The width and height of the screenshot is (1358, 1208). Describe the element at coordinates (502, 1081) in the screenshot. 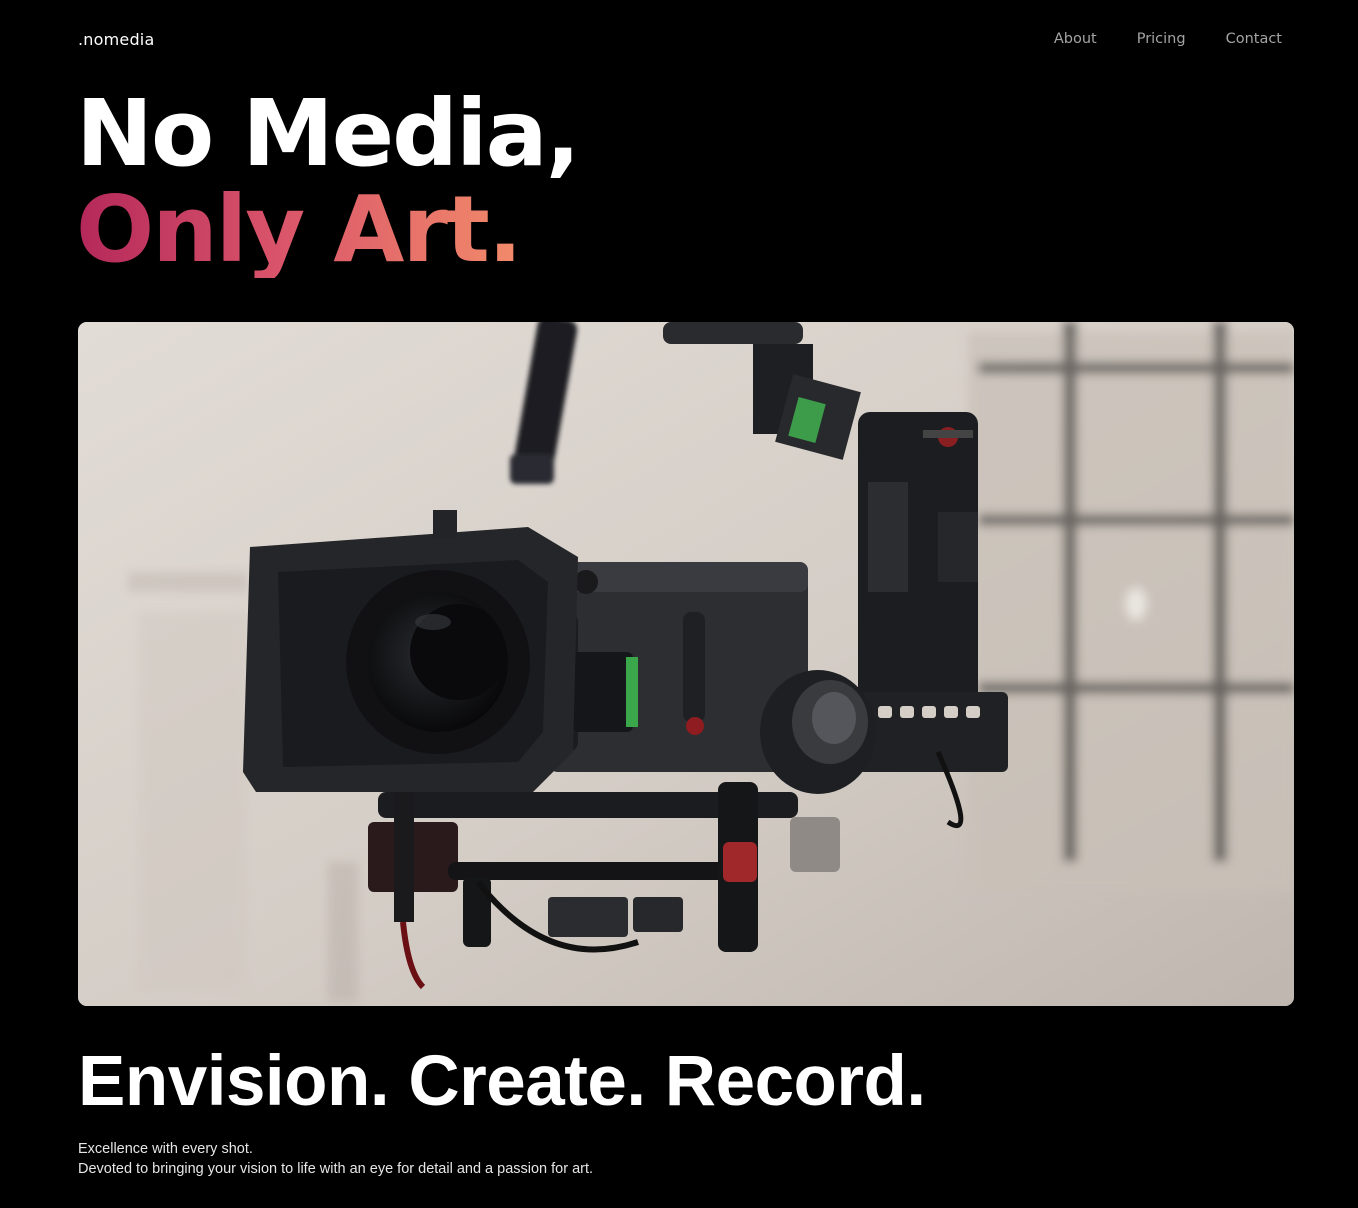

I see `section-tagline: Envision. Create. Record.` at that location.